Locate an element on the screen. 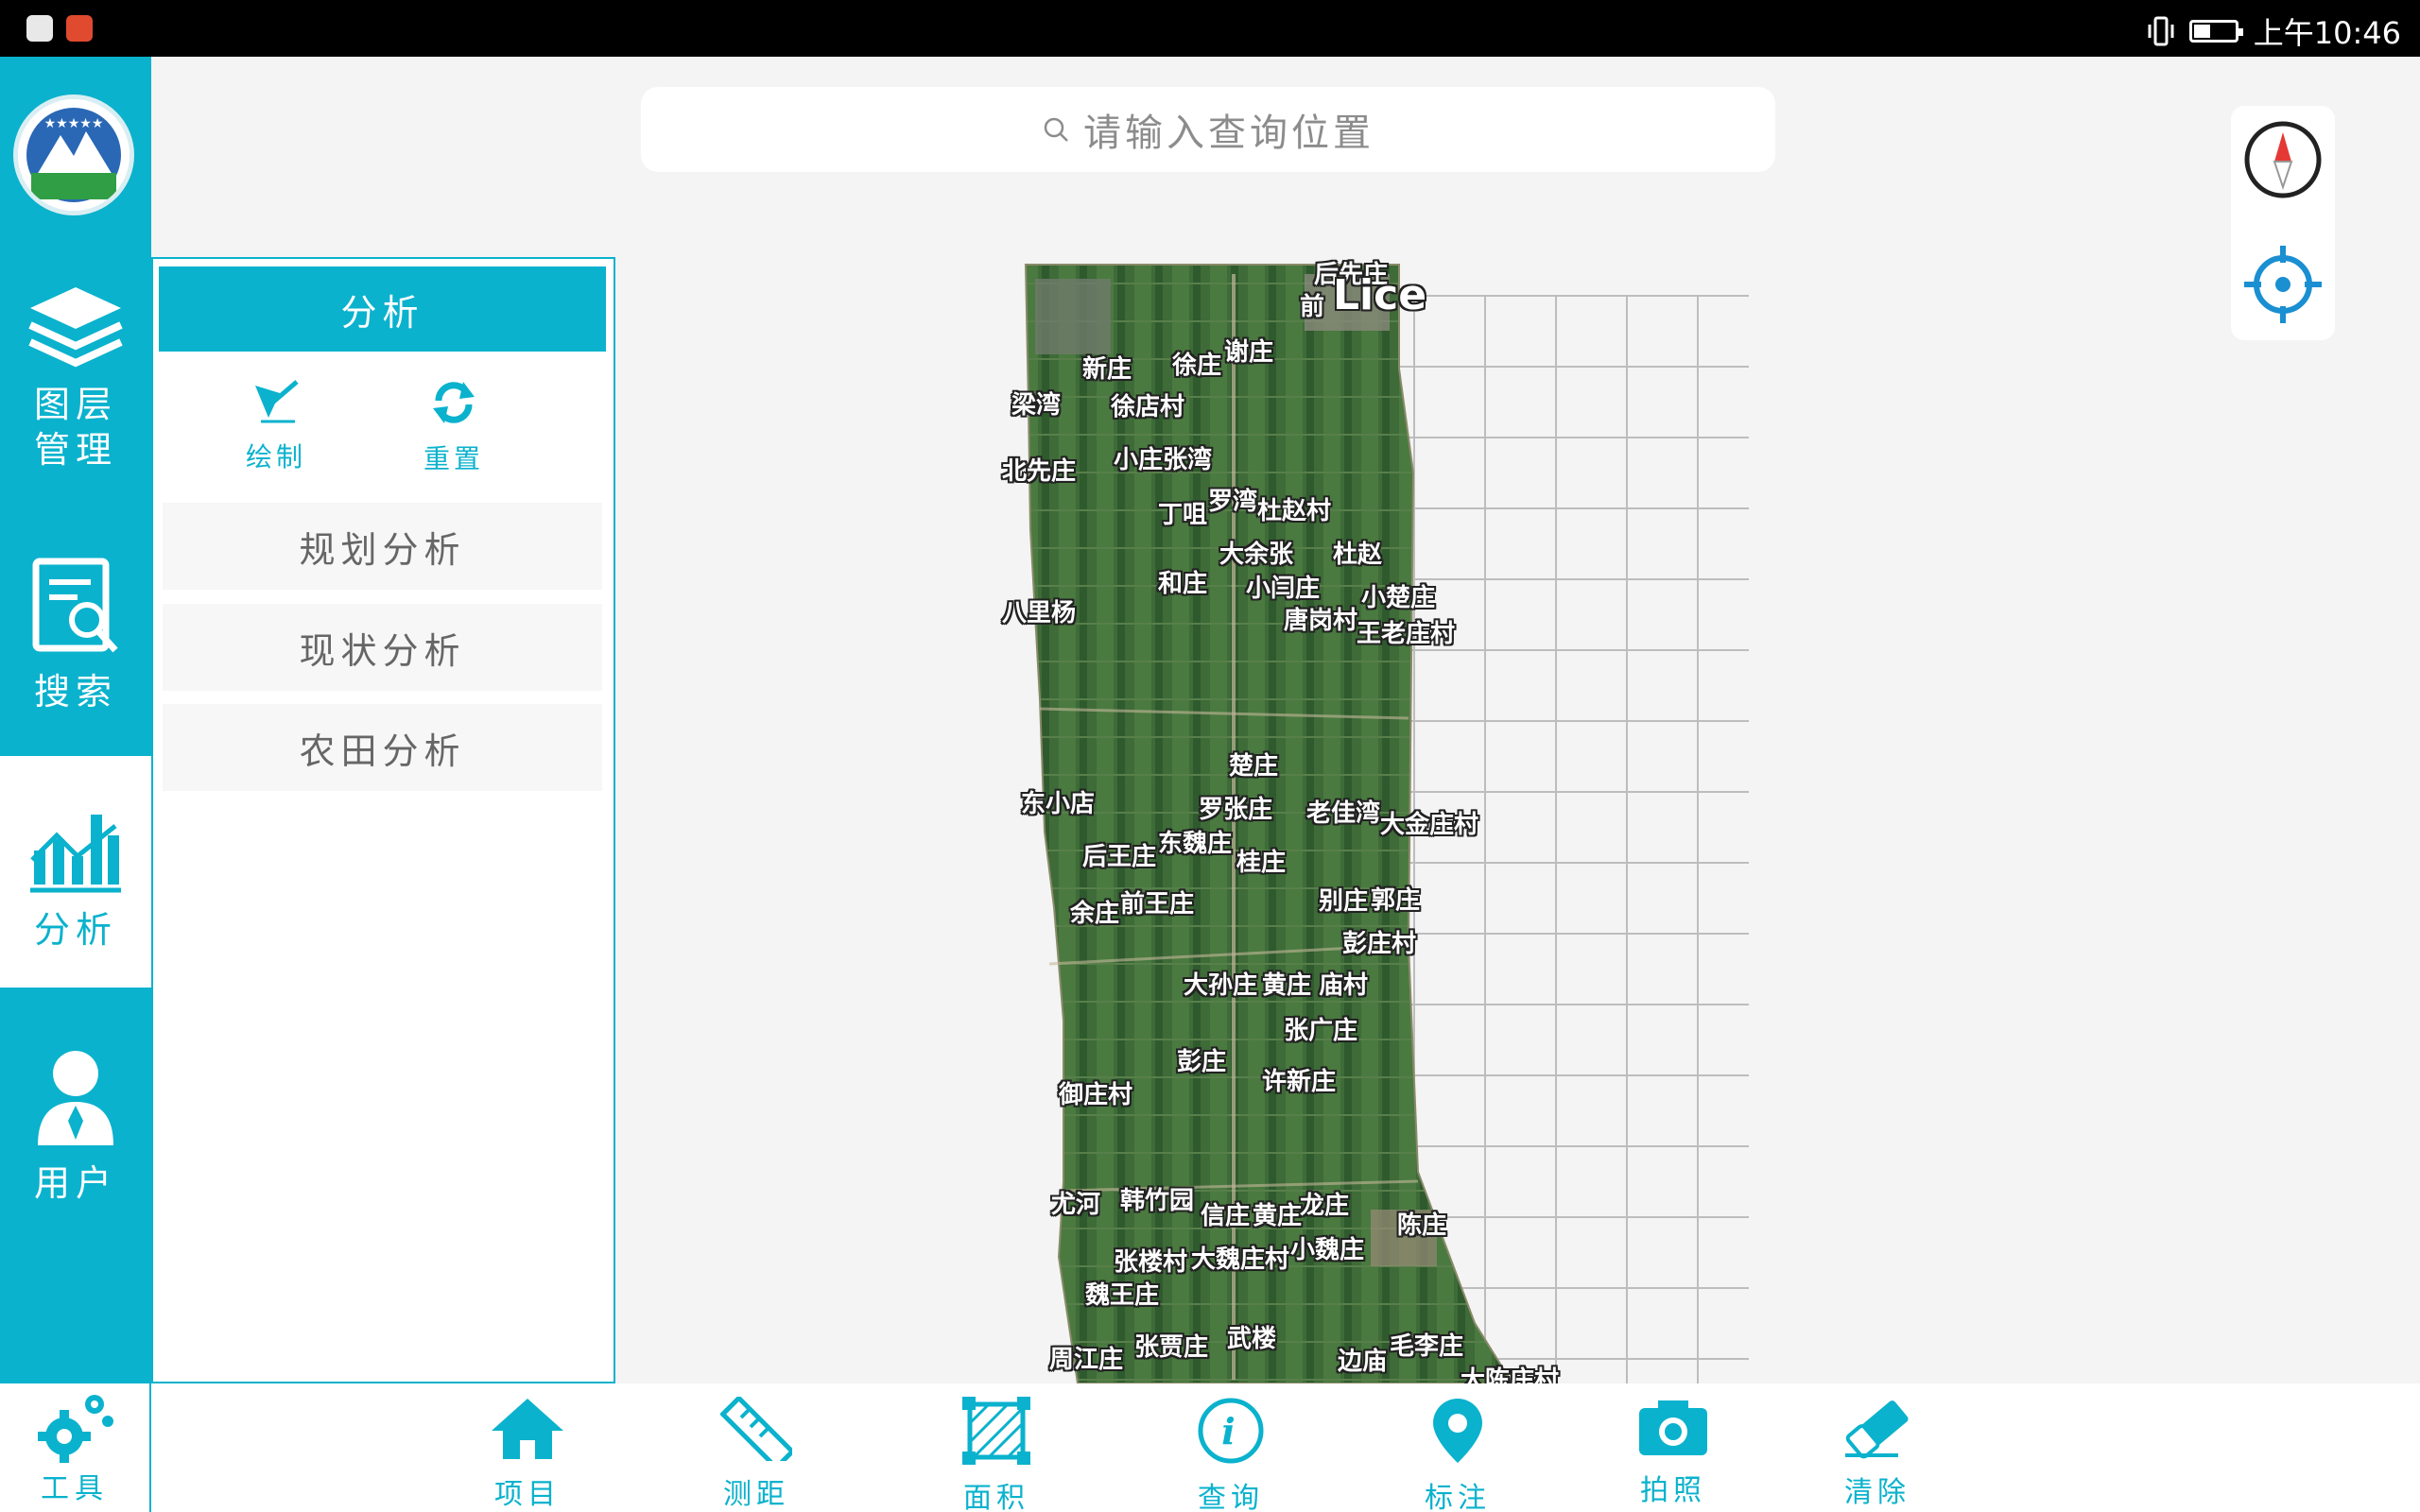  location-search-input: 请输入查询位置 is located at coordinates (1208, 129).